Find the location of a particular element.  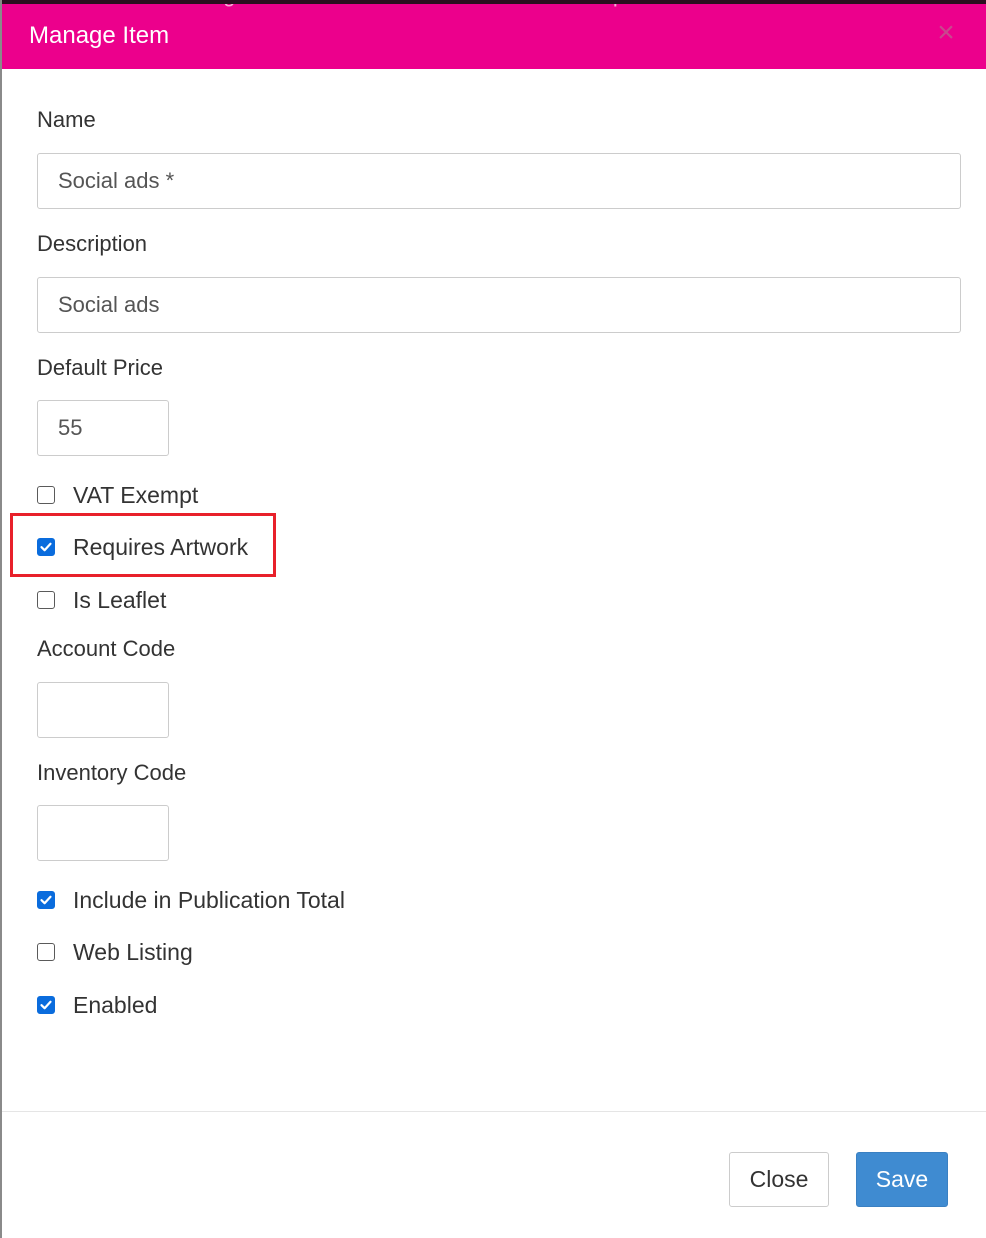

vat-exempt-checkbox is located at coordinates (46, 495).